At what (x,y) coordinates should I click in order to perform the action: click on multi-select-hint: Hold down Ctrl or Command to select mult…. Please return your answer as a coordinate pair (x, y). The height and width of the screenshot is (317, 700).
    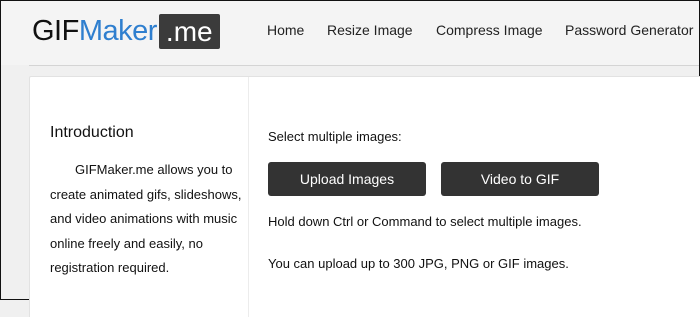
    Looking at the image, I should click on (425, 221).